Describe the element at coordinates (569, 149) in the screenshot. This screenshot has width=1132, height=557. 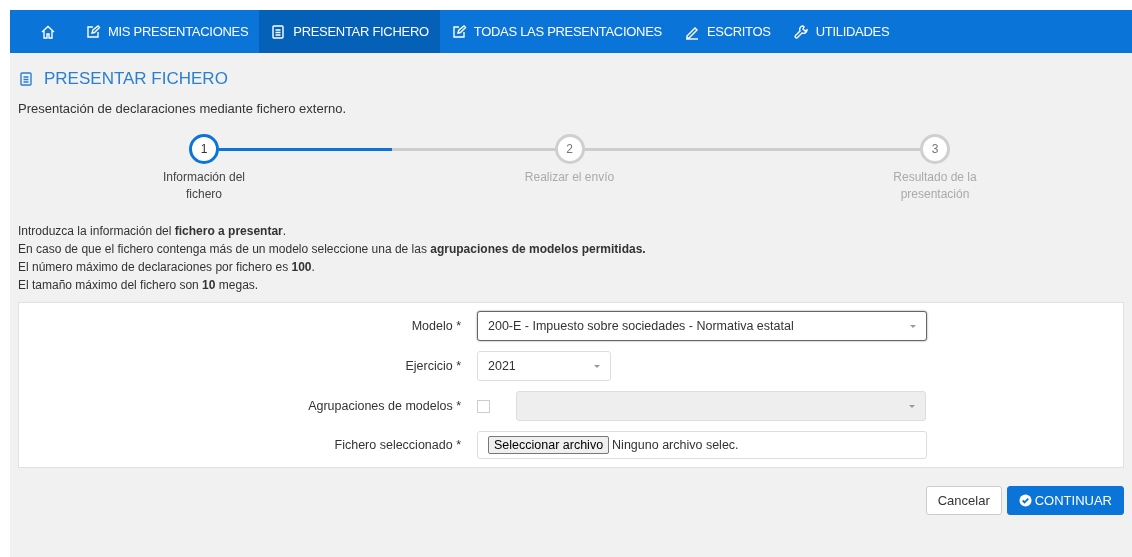
I see `step-circle: 2` at that location.